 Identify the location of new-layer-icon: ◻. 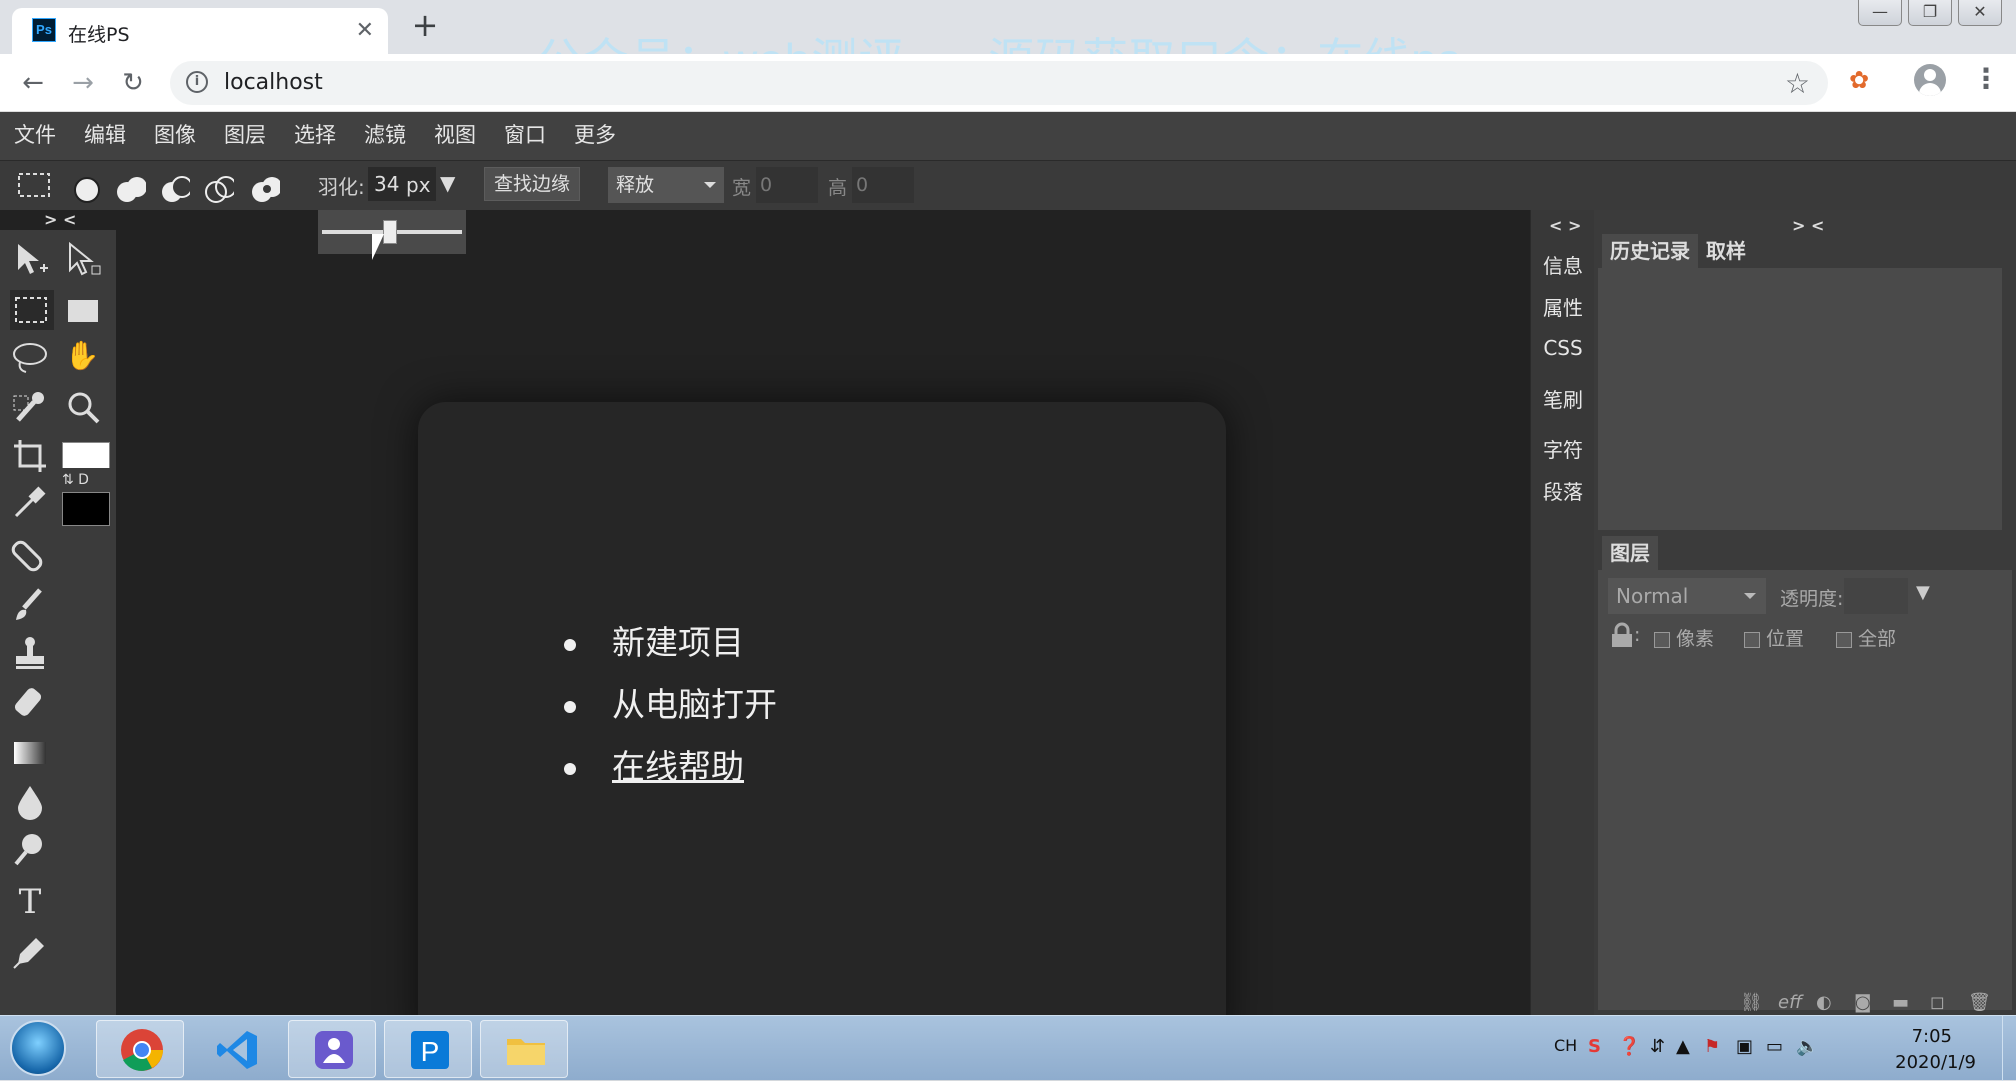
(1937, 1002).